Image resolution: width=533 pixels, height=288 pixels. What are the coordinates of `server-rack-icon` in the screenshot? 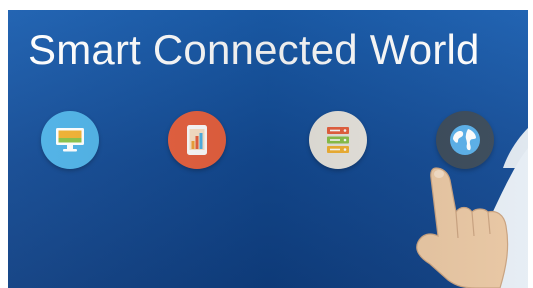 It's located at (338, 140).